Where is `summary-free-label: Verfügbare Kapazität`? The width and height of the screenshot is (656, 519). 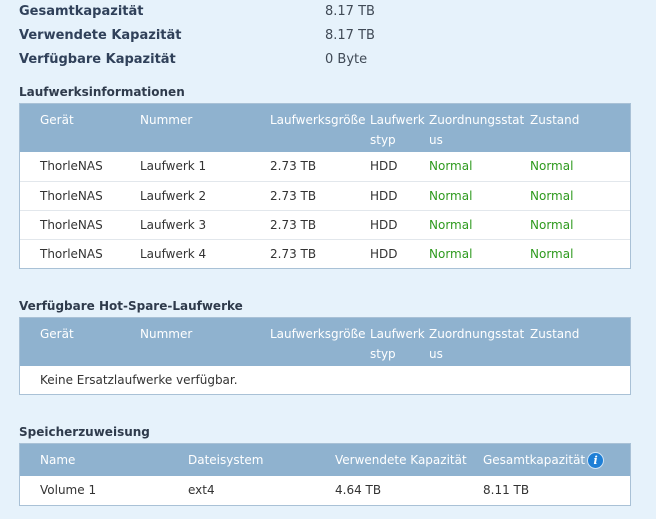
summary-free-label: Verfügbare Kapazität is located at coordinates (97, 59).